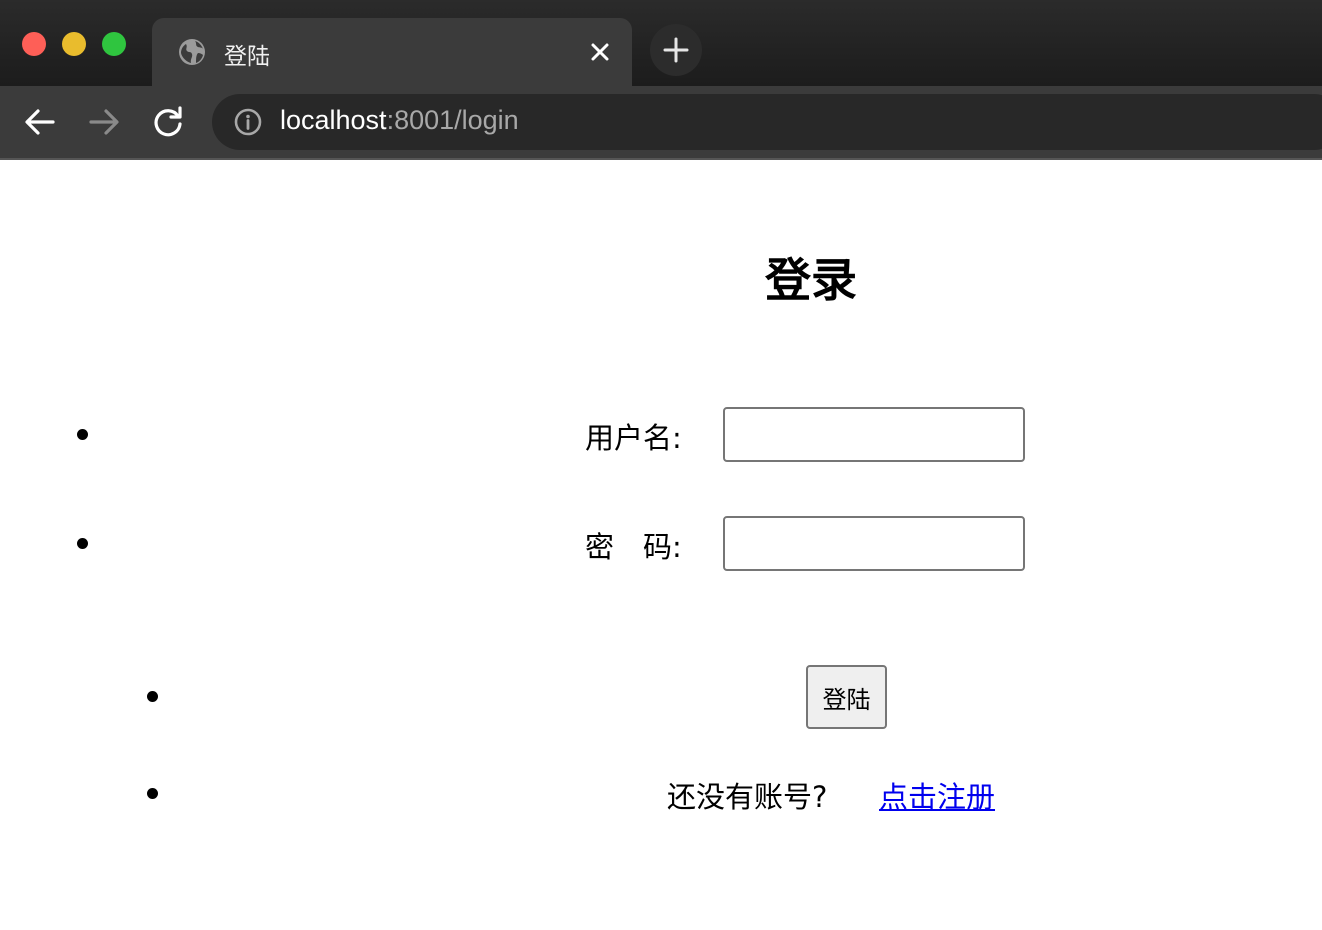 This screenshot has height=930, width=1322. I want to click on title-bar: 登陆, so click(661, 43).